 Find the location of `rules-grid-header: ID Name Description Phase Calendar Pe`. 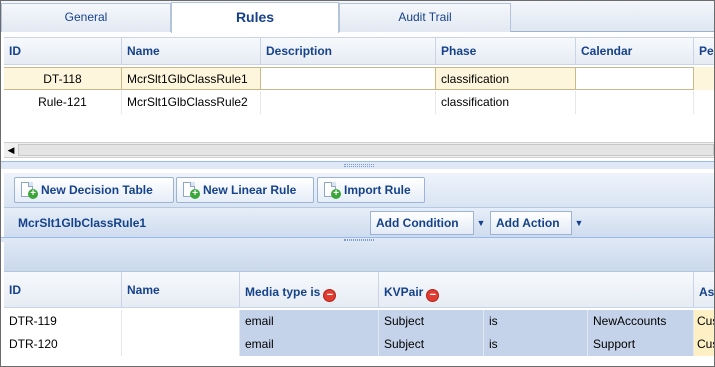

rules-grid-header: ID Name Description Phase Calendar Pe is located at coordinates (359, 51).